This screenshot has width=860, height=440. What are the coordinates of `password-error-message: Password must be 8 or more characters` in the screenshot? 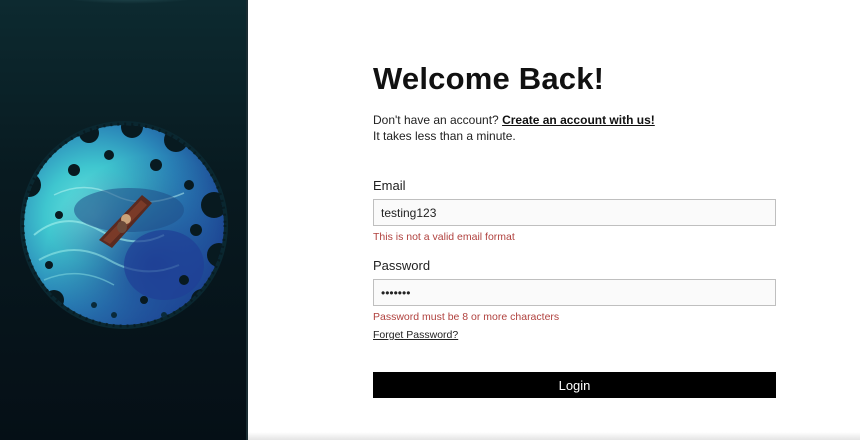 It's located at (466, 317).